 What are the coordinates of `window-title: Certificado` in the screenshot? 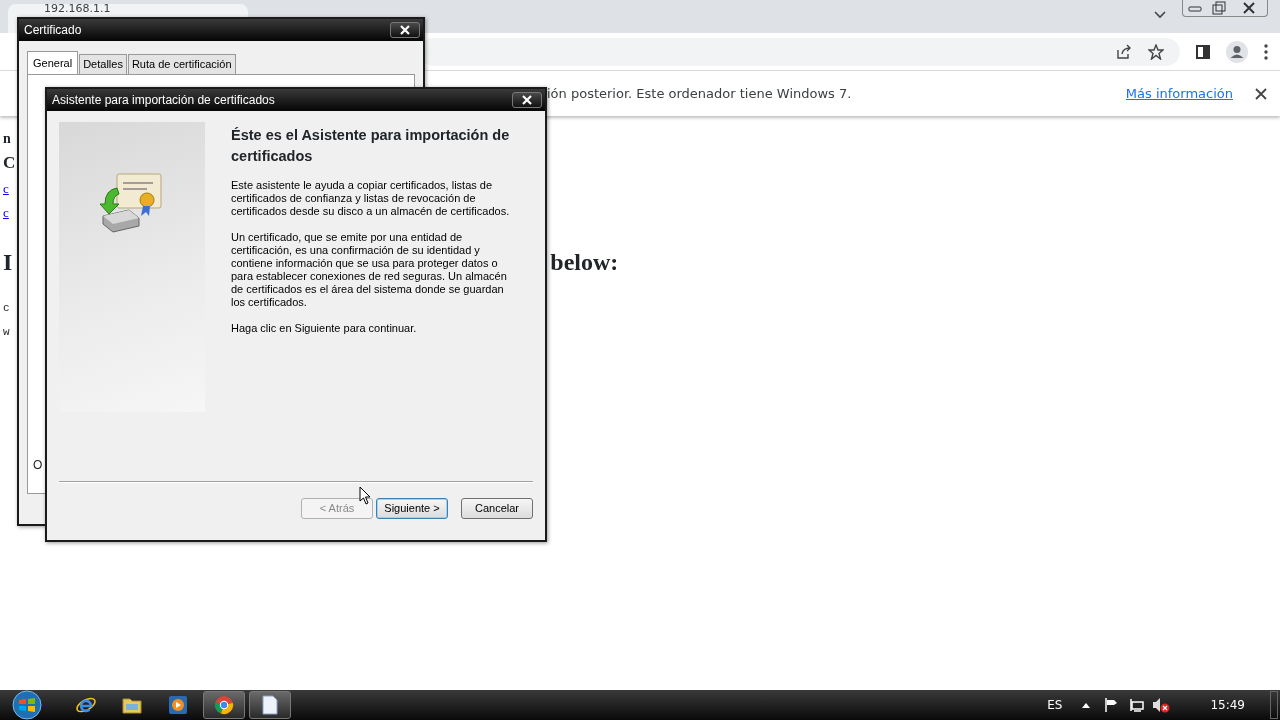 It's located at (53, 30).